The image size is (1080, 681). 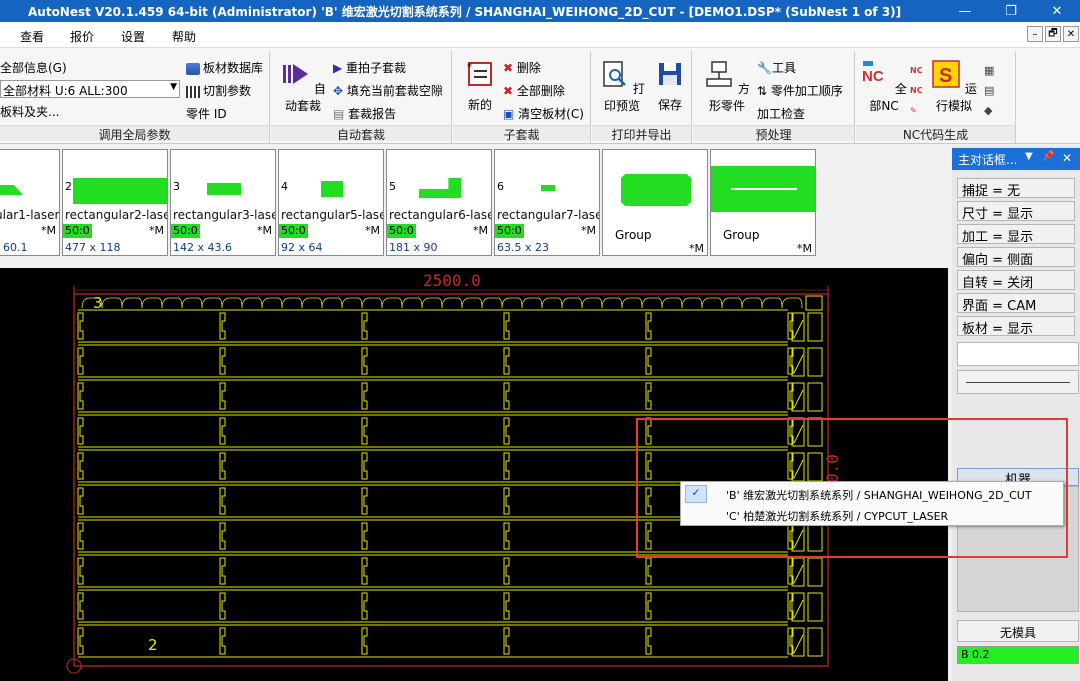 What do you see at coordinates (223, 202) in the screenshot?
I see `part-card: 3 rectangular3-laser 50:0 *M 142 x 43.6` at bounding box center [223, 202].